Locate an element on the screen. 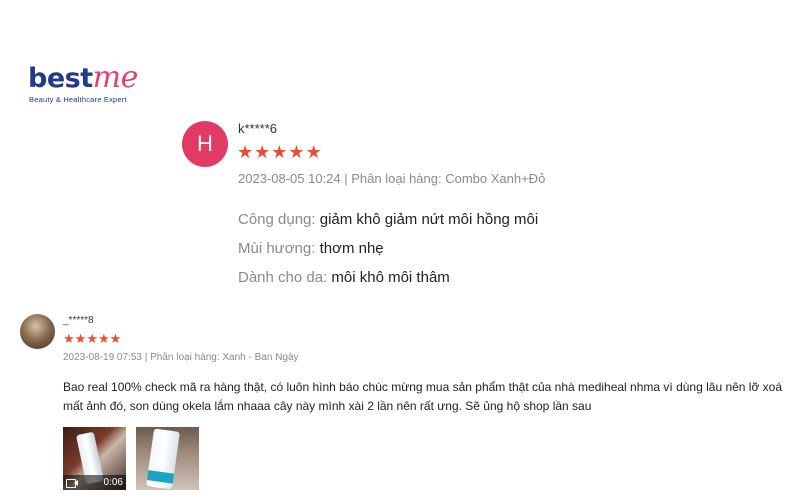  brand-name-part2: me is located at coordinates (115, 77).